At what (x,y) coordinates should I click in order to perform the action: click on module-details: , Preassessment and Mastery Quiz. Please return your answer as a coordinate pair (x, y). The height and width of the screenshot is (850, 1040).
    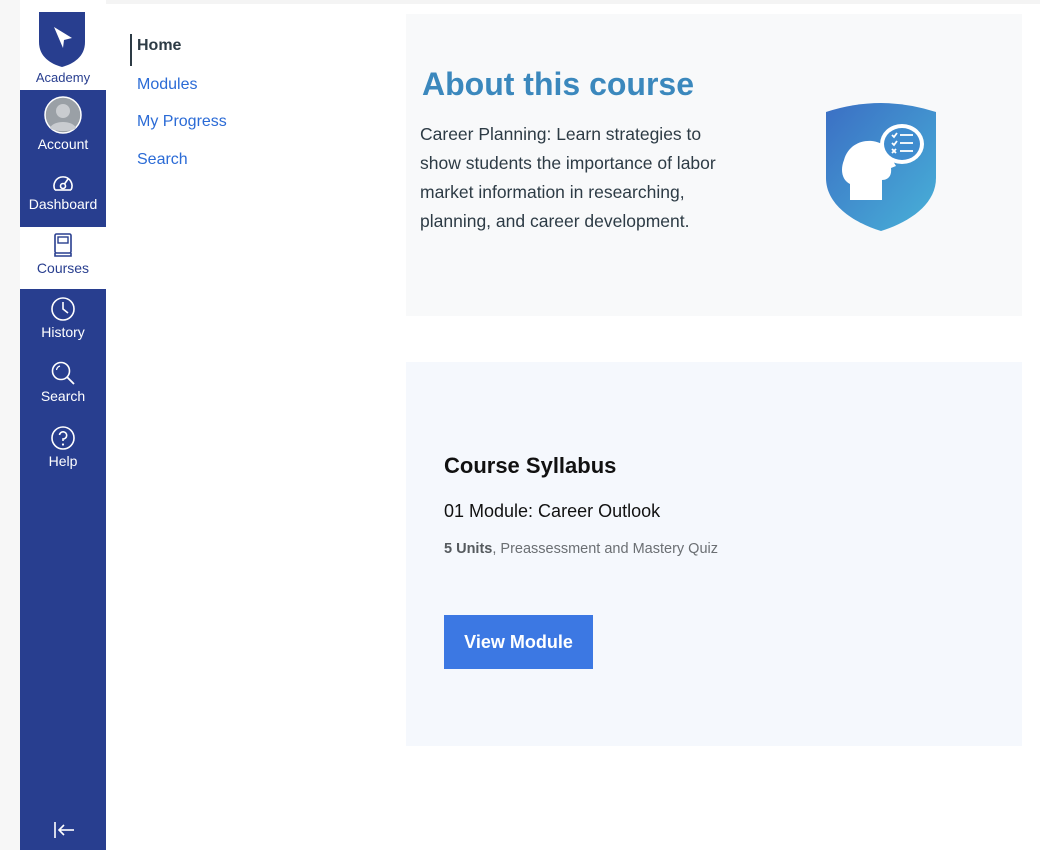
    Looking at the image, I should click on (605, 549).